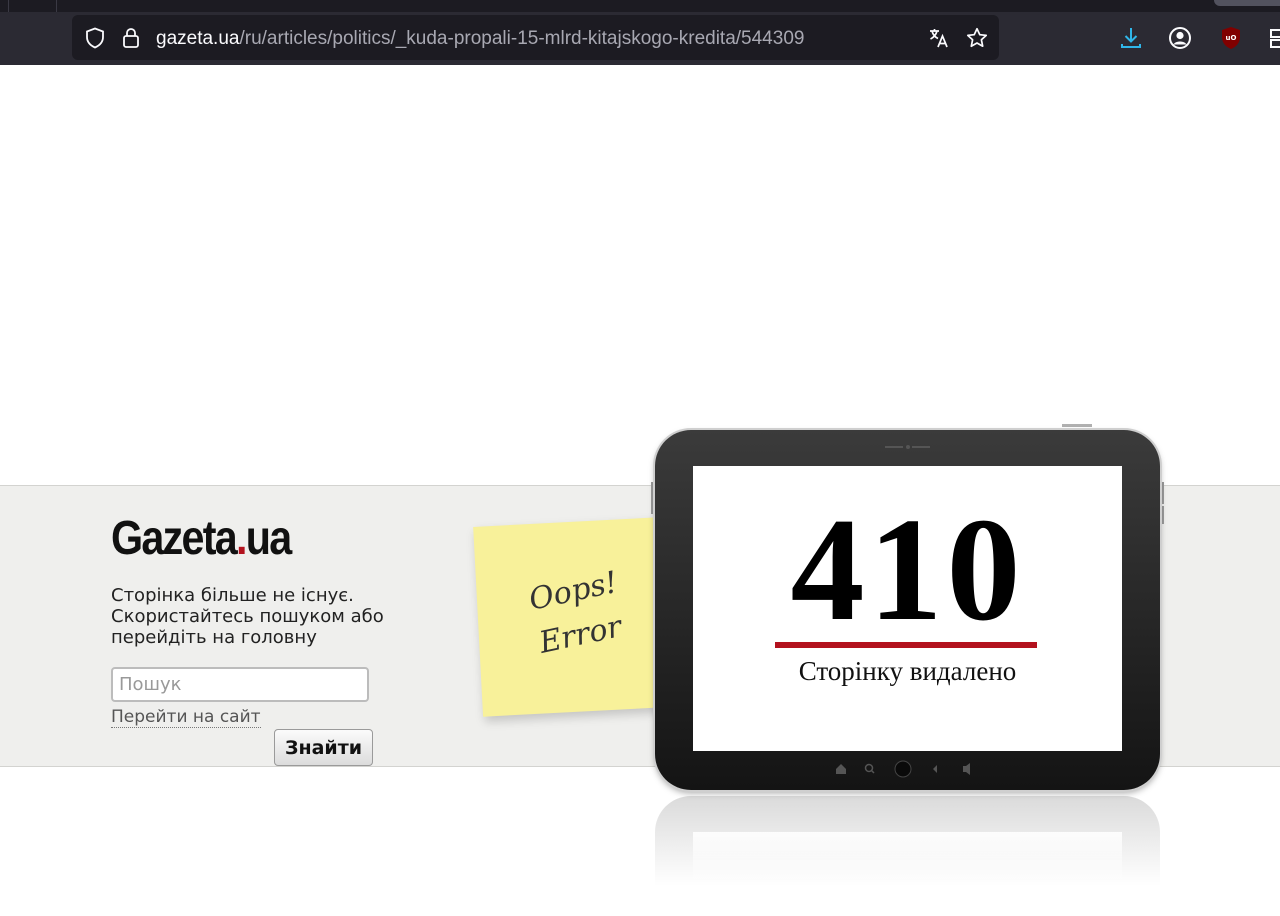  Describe the element at coordinates (1274, 38) in the screenshot. I see `extensions-icon` at that location.